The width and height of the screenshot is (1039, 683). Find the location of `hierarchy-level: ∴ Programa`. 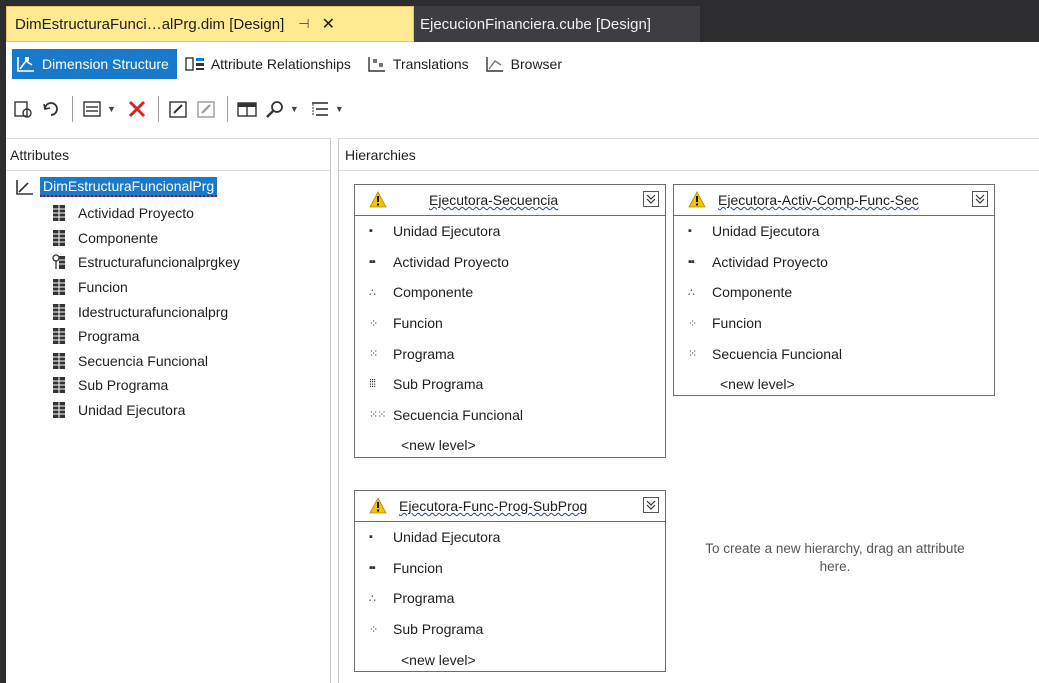

hierarchy-level: ∴ Programa is located at coordinates (510, 598).